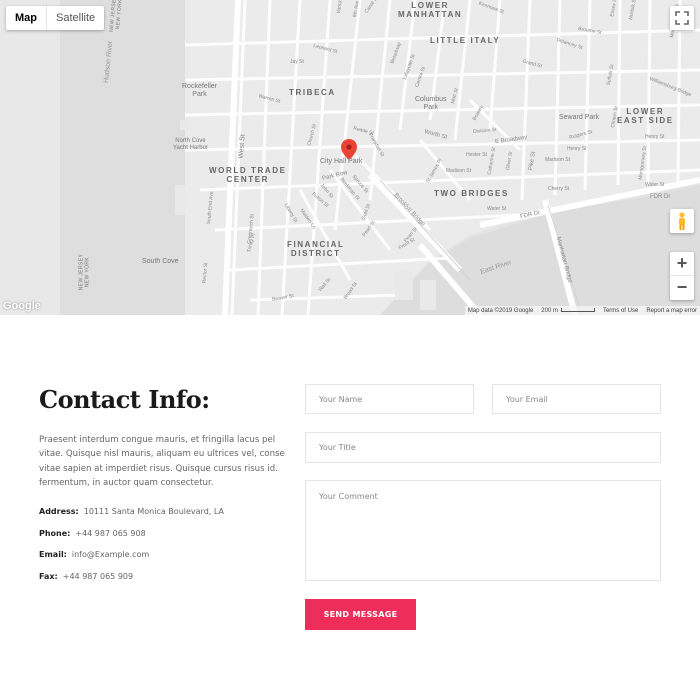 The image size is (700, 683). I want to click on street-view-pegman-button, so click(682, 221).